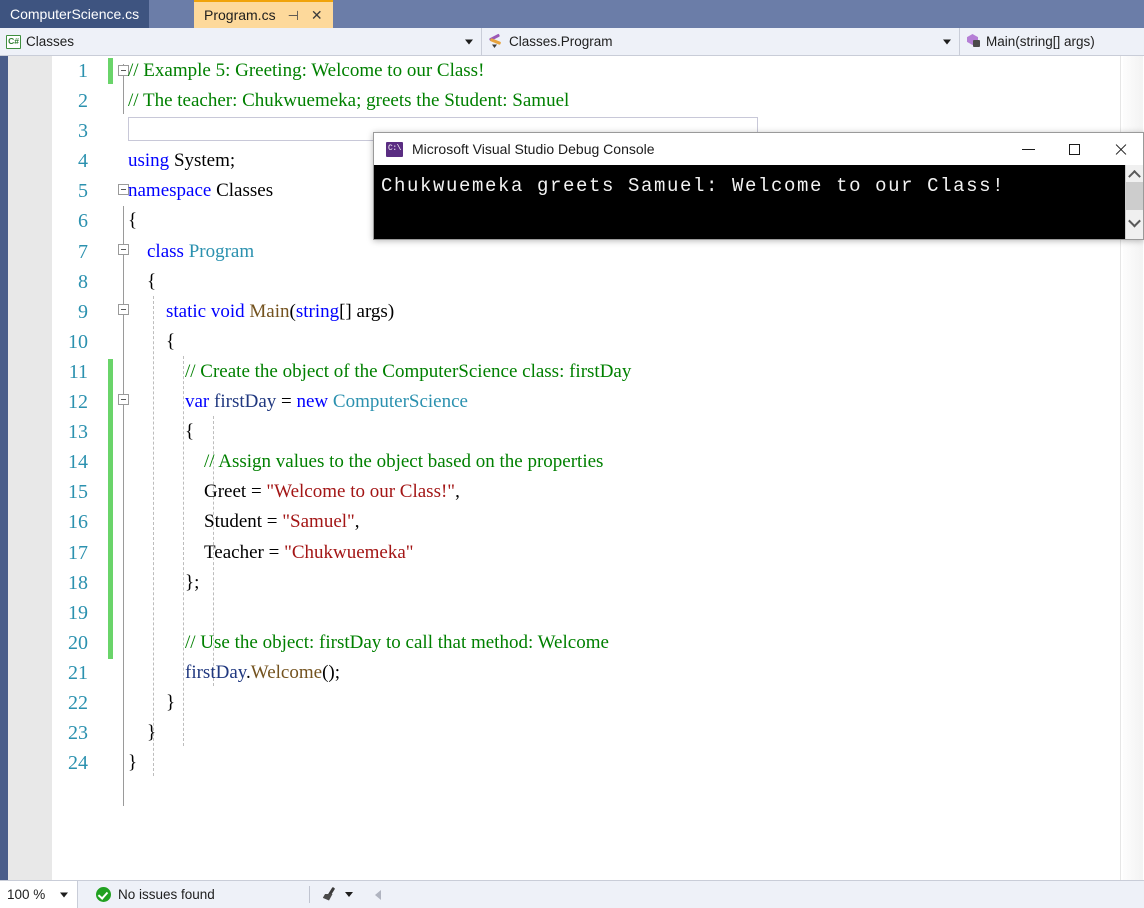 Image resolution: width=1144 pixels, height=908 pixels. Describe the element at coordinates (377, 894) in the screenshot. I see `left-arrow-icon` at that location.